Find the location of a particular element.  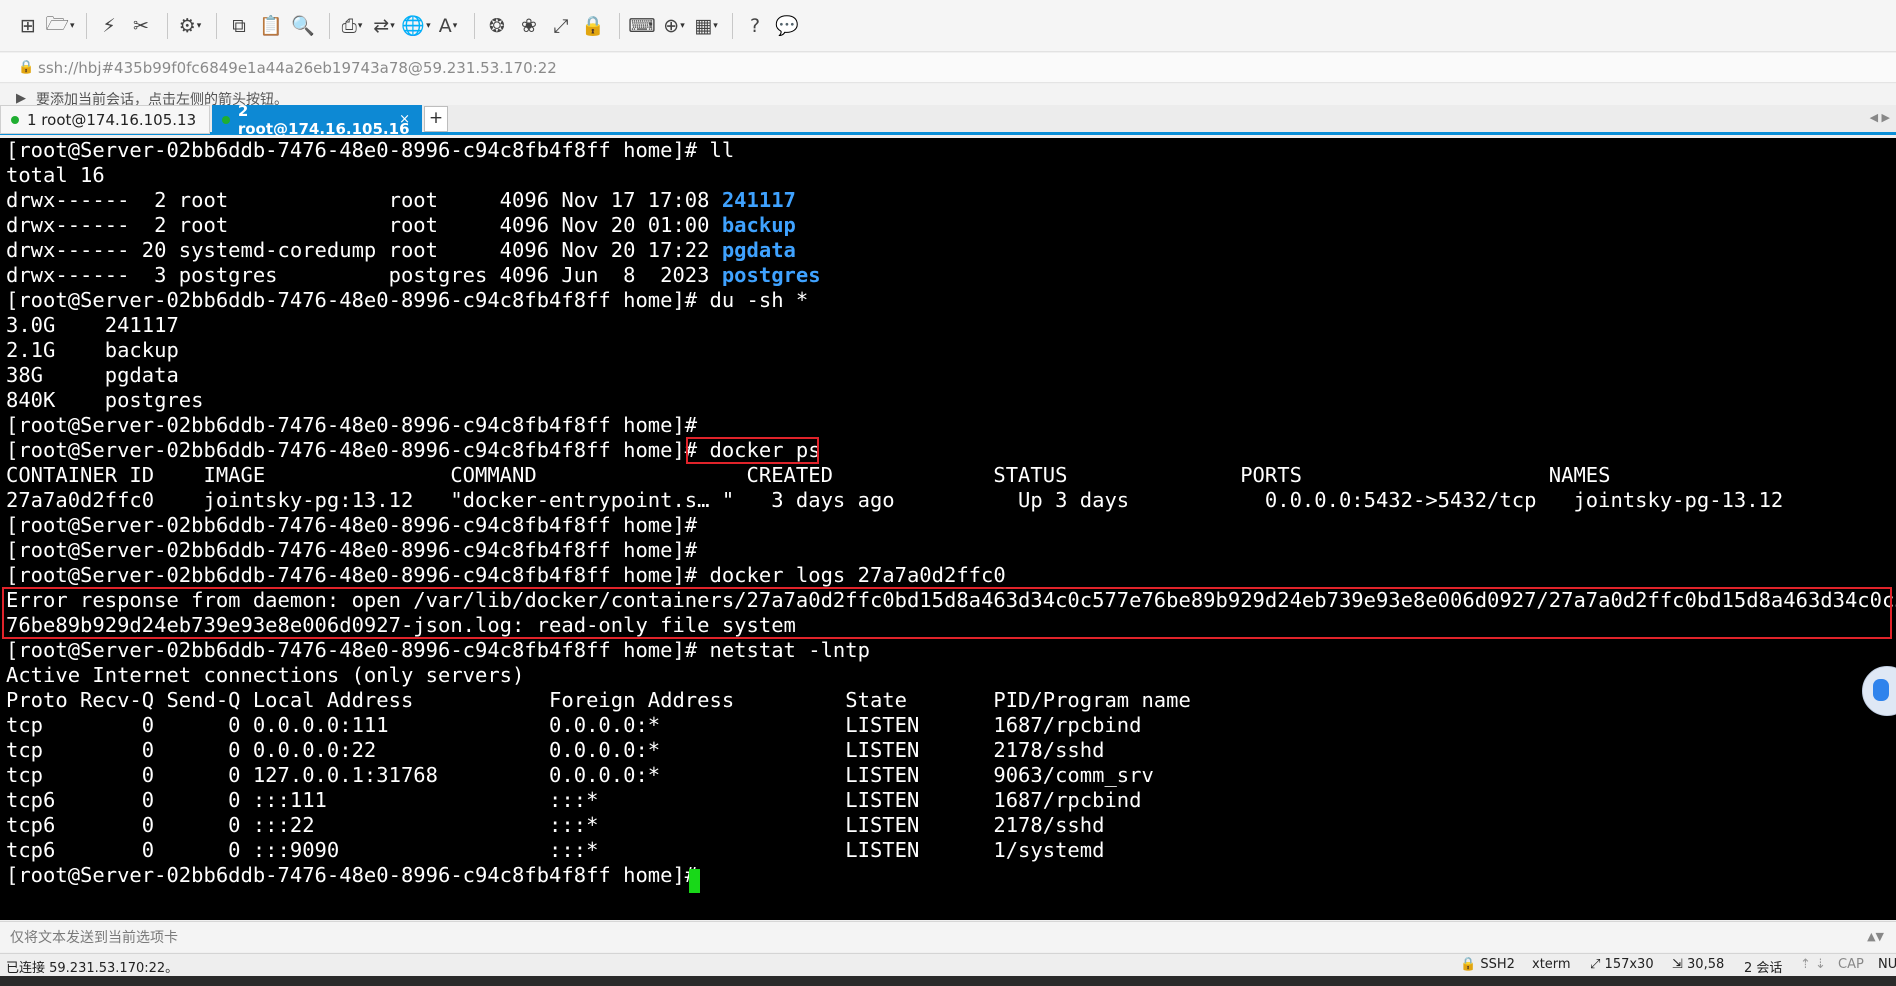

terminal-cursor is located at coordinates (694, 881).